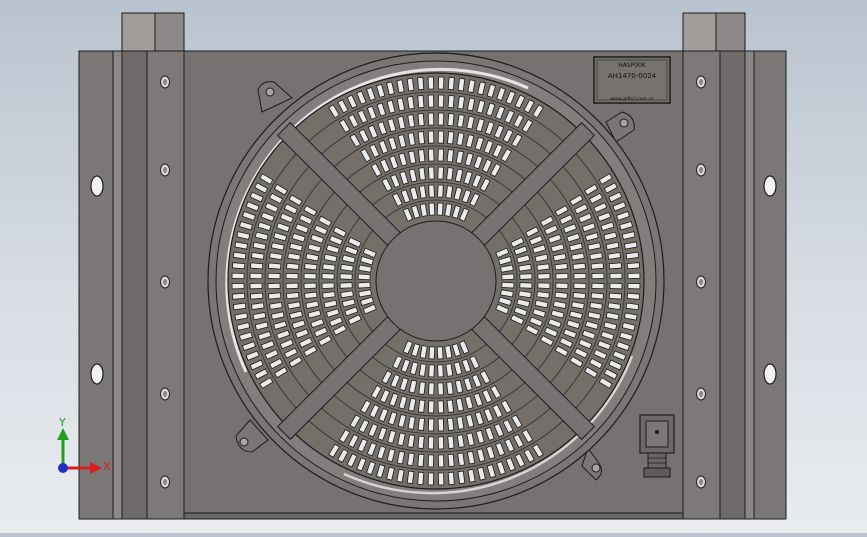 The image size is (867, 537). I want to click on triad-y-label: Y, so click(62, 422).